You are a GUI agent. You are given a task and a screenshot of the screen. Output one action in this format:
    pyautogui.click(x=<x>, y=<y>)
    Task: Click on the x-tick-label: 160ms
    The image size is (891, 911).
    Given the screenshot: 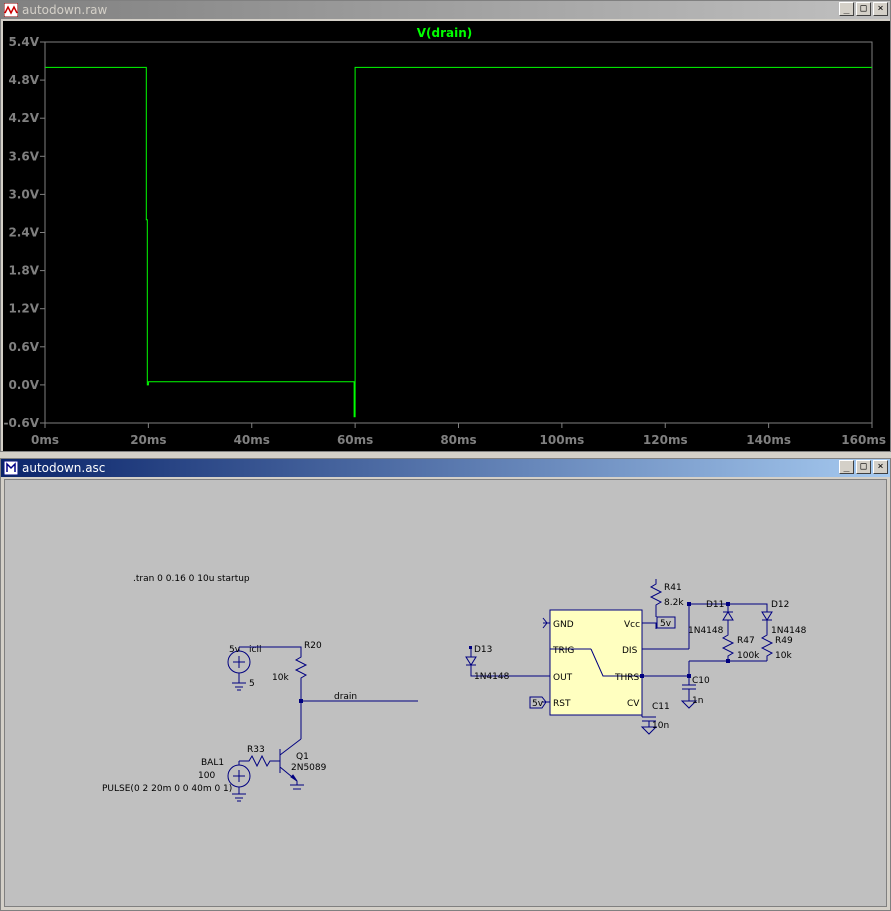 What is the action you would take?
    pyautogui.click(x=863, y=440)
    